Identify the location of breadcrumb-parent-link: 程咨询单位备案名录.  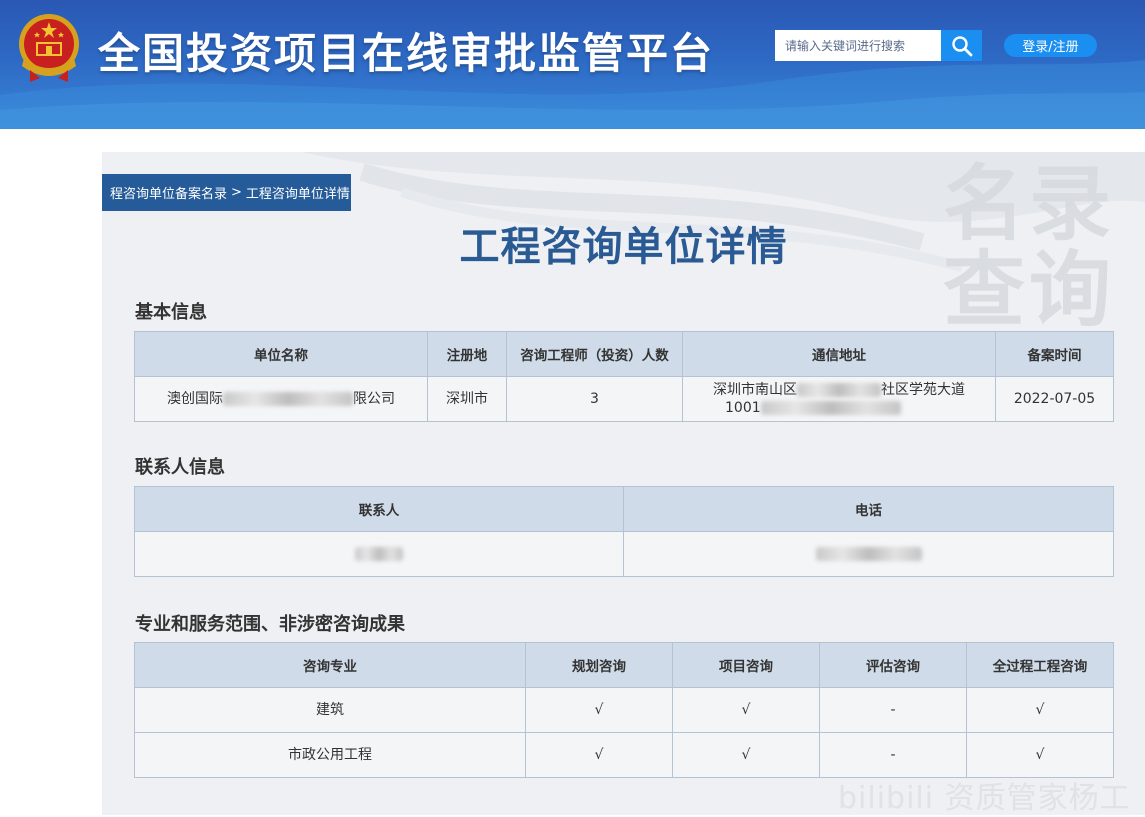
(168, 192).